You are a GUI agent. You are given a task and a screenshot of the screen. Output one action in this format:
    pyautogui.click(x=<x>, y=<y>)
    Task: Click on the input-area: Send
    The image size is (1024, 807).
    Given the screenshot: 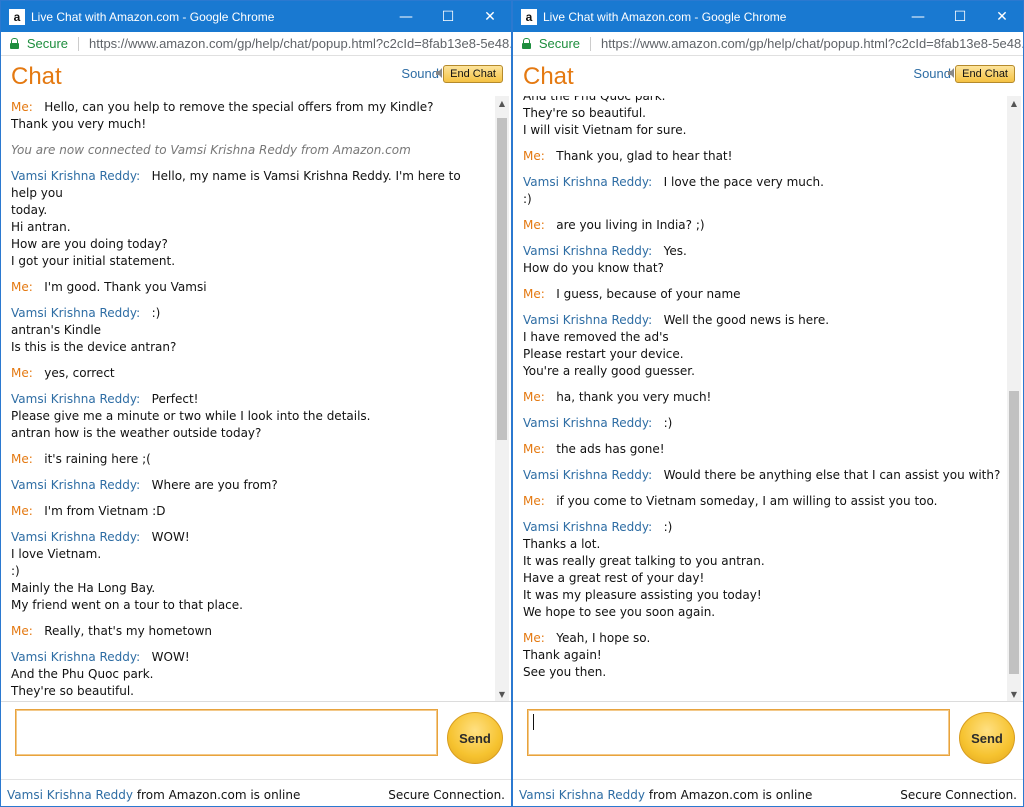 What is the action you would take?
    pyautogui.click(x=768, y=739)
    